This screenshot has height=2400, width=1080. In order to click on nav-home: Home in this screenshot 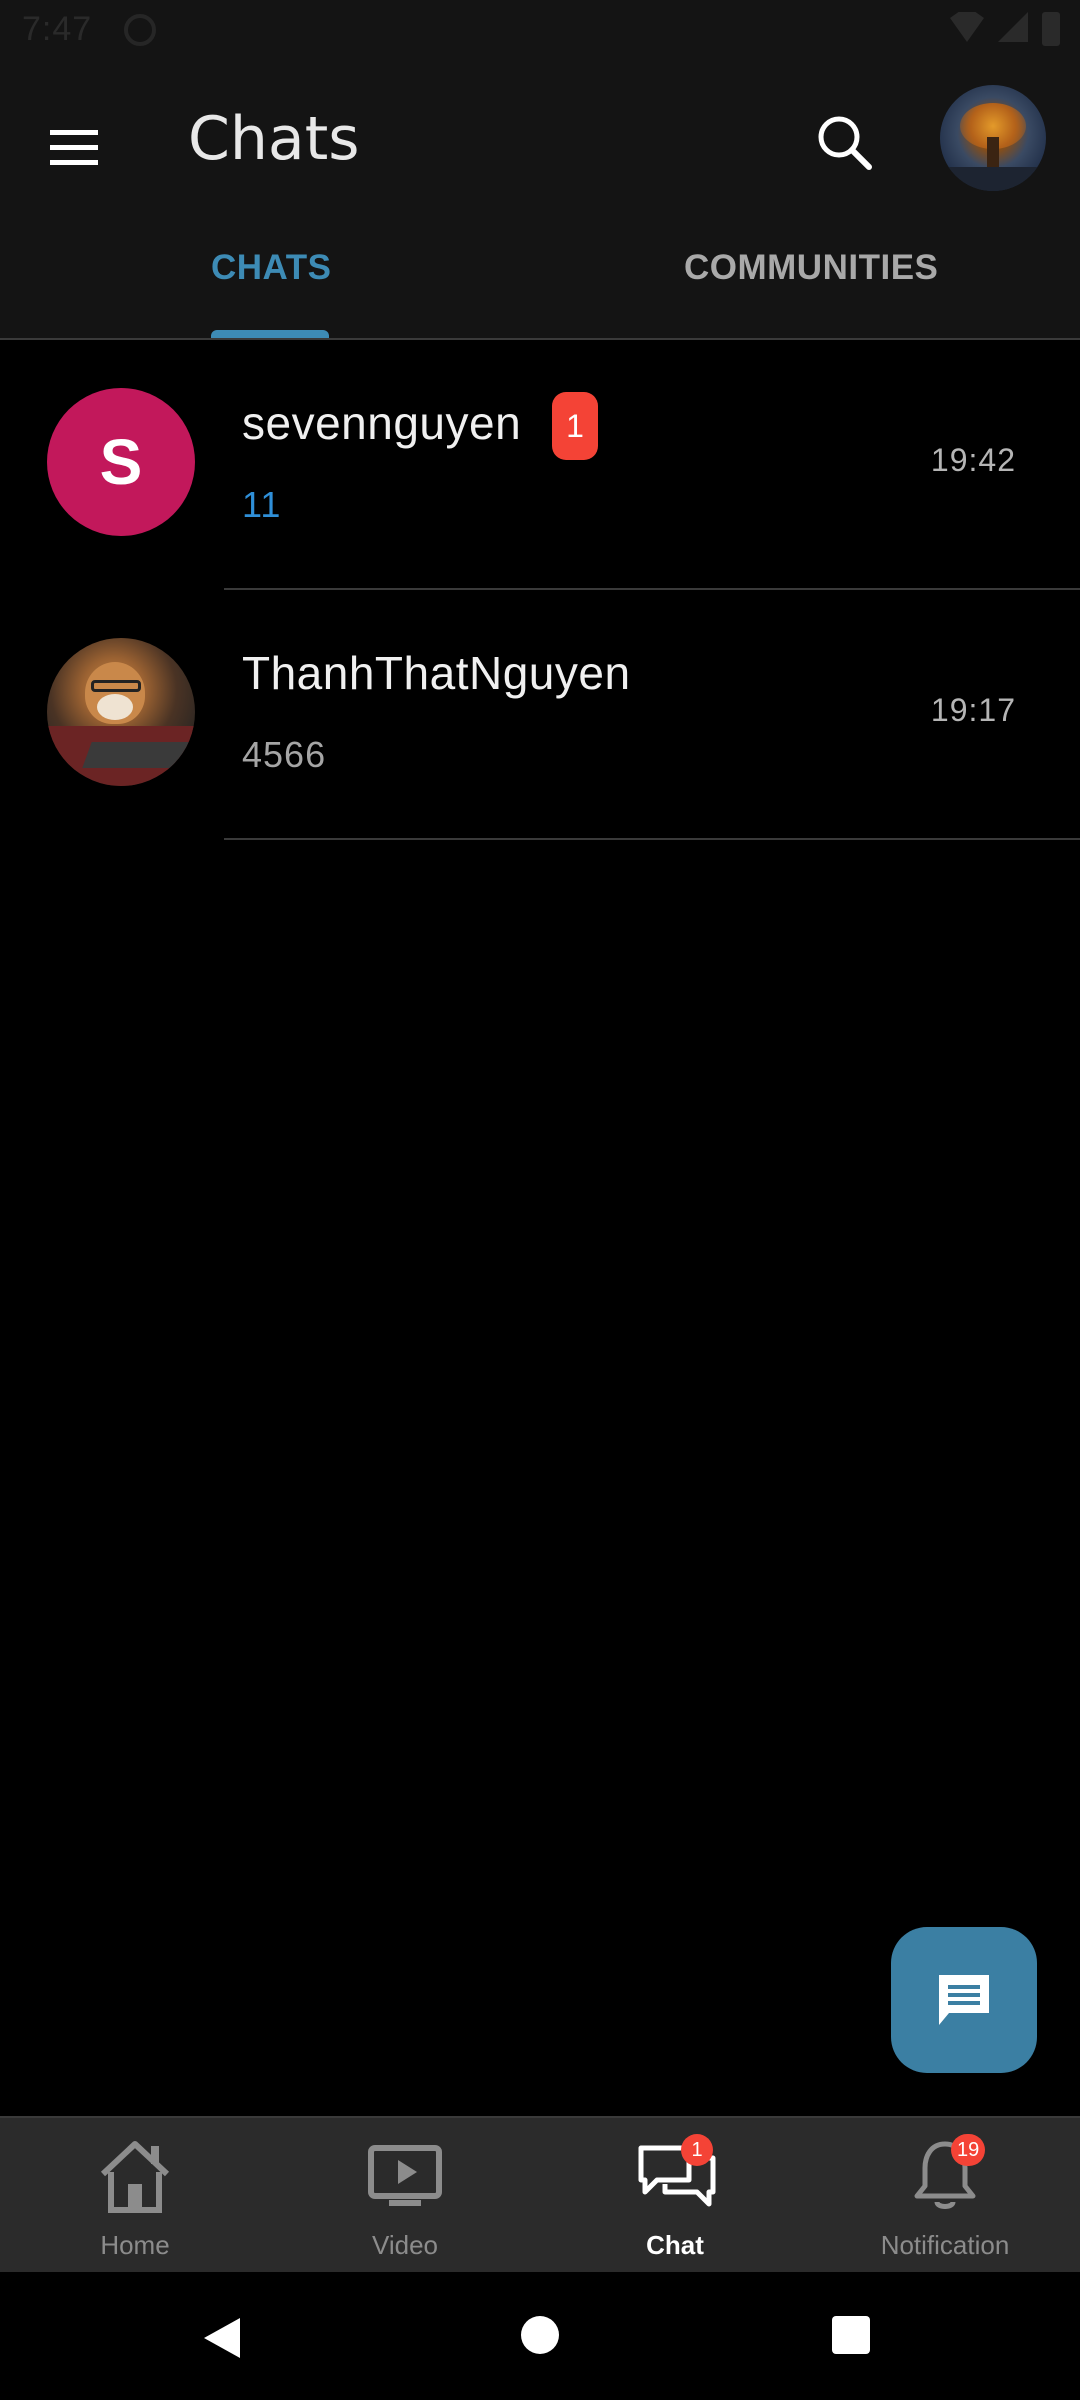, I will do `click(135, 2196)`.